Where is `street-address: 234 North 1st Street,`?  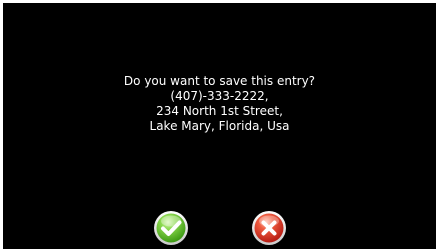
street-address: 234 North 1st Street, is located at coordinates (219, 111).